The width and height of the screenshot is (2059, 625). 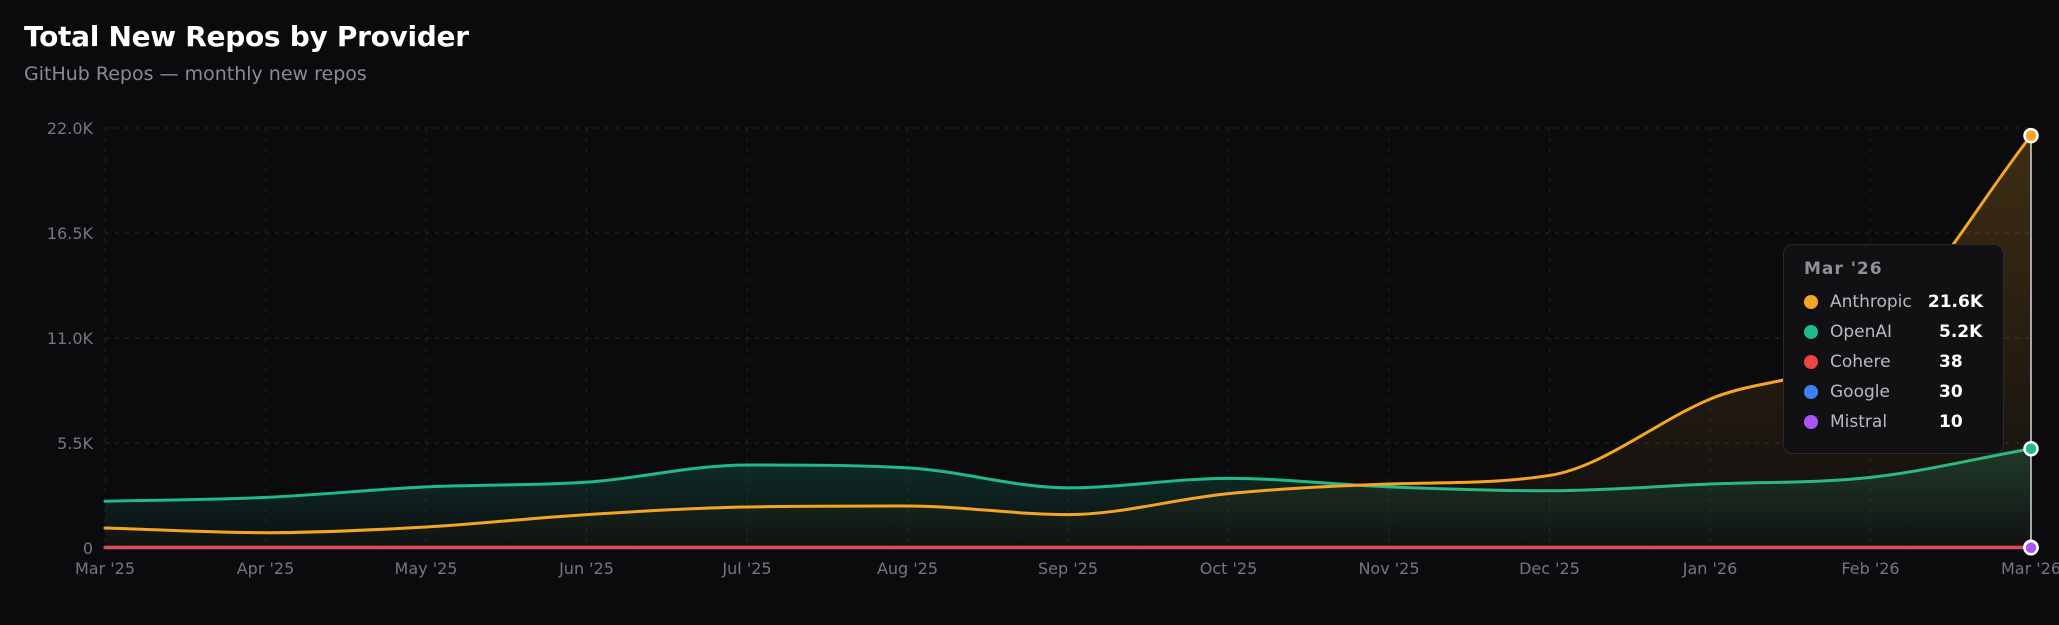 I want to click on x-tick-label: Oct '25, so click(x=1229, y=568).